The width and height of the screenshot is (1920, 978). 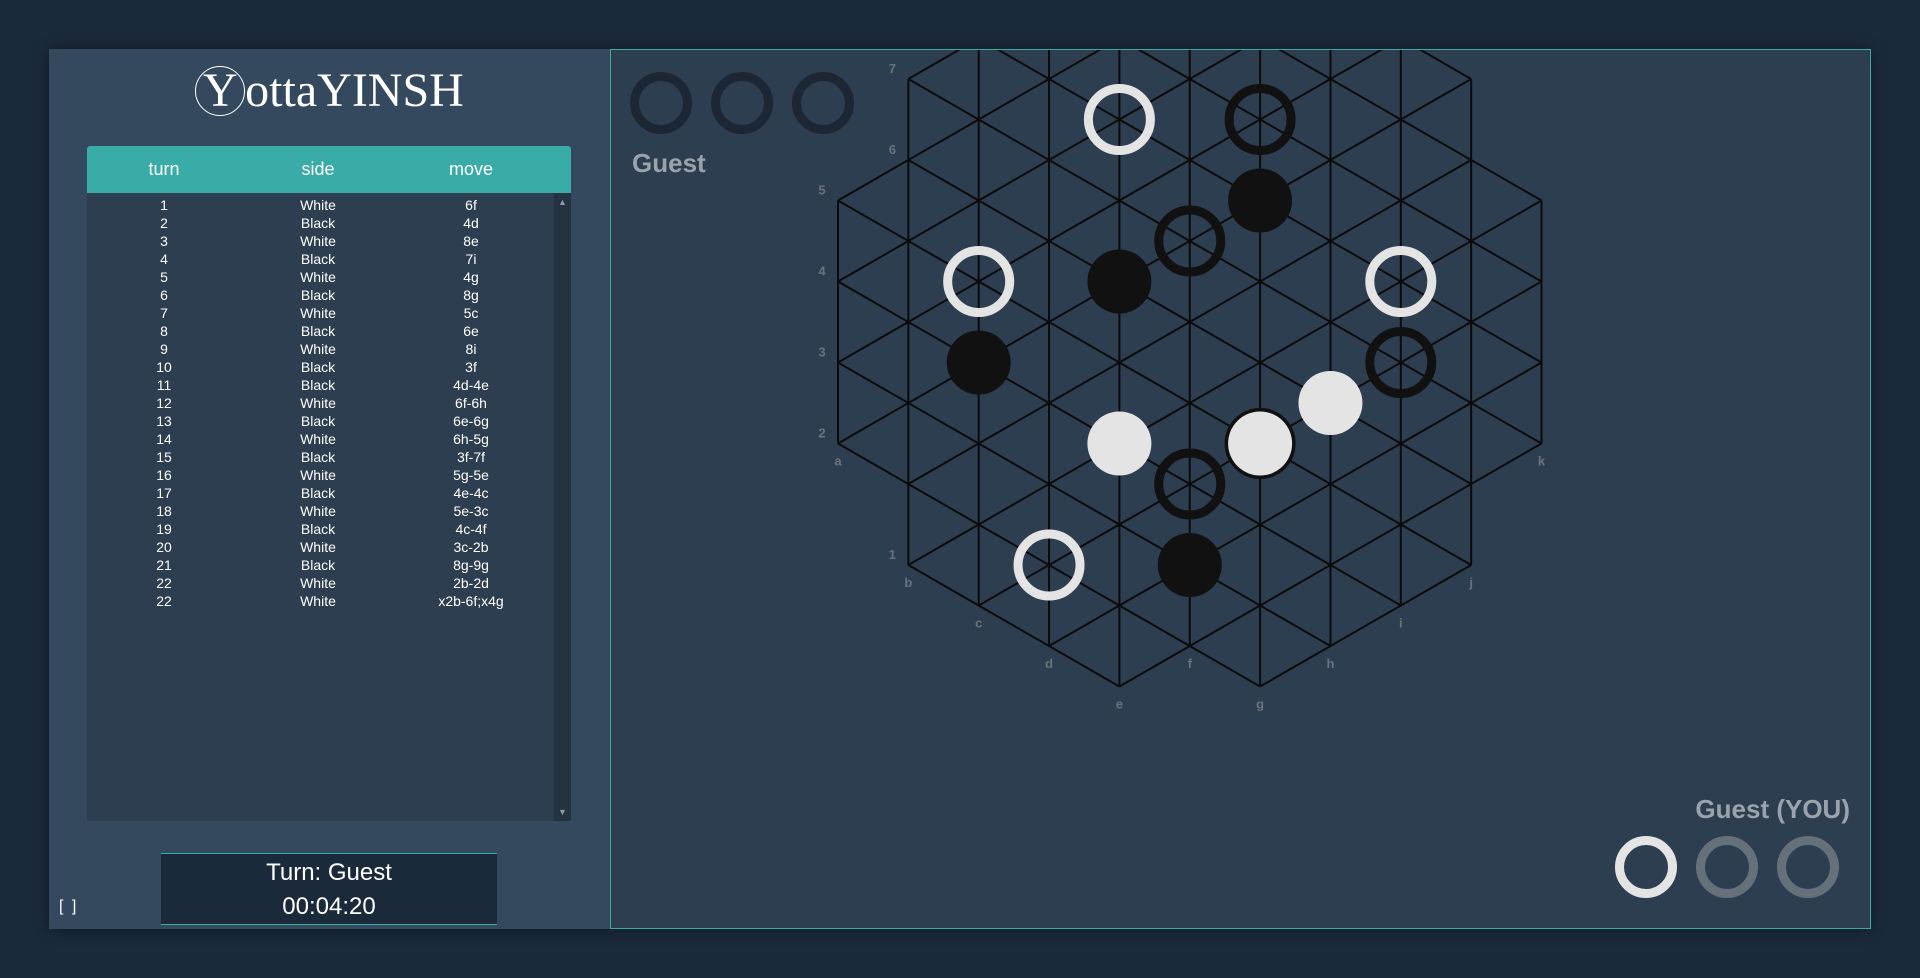 I want to click on history-turn: 5, so click(x=164, y=277).